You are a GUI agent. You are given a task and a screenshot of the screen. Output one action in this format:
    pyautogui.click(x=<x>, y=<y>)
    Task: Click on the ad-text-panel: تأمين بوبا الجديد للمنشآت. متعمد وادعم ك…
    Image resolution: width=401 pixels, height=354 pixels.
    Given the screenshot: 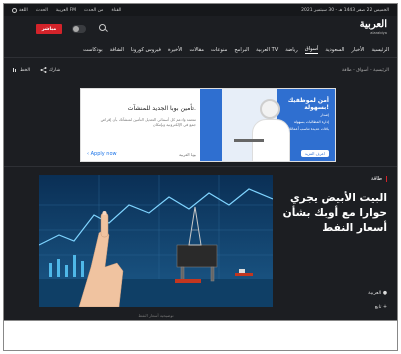 What is the action you would take?
    pyautogui.click(x=141, y=125)
    